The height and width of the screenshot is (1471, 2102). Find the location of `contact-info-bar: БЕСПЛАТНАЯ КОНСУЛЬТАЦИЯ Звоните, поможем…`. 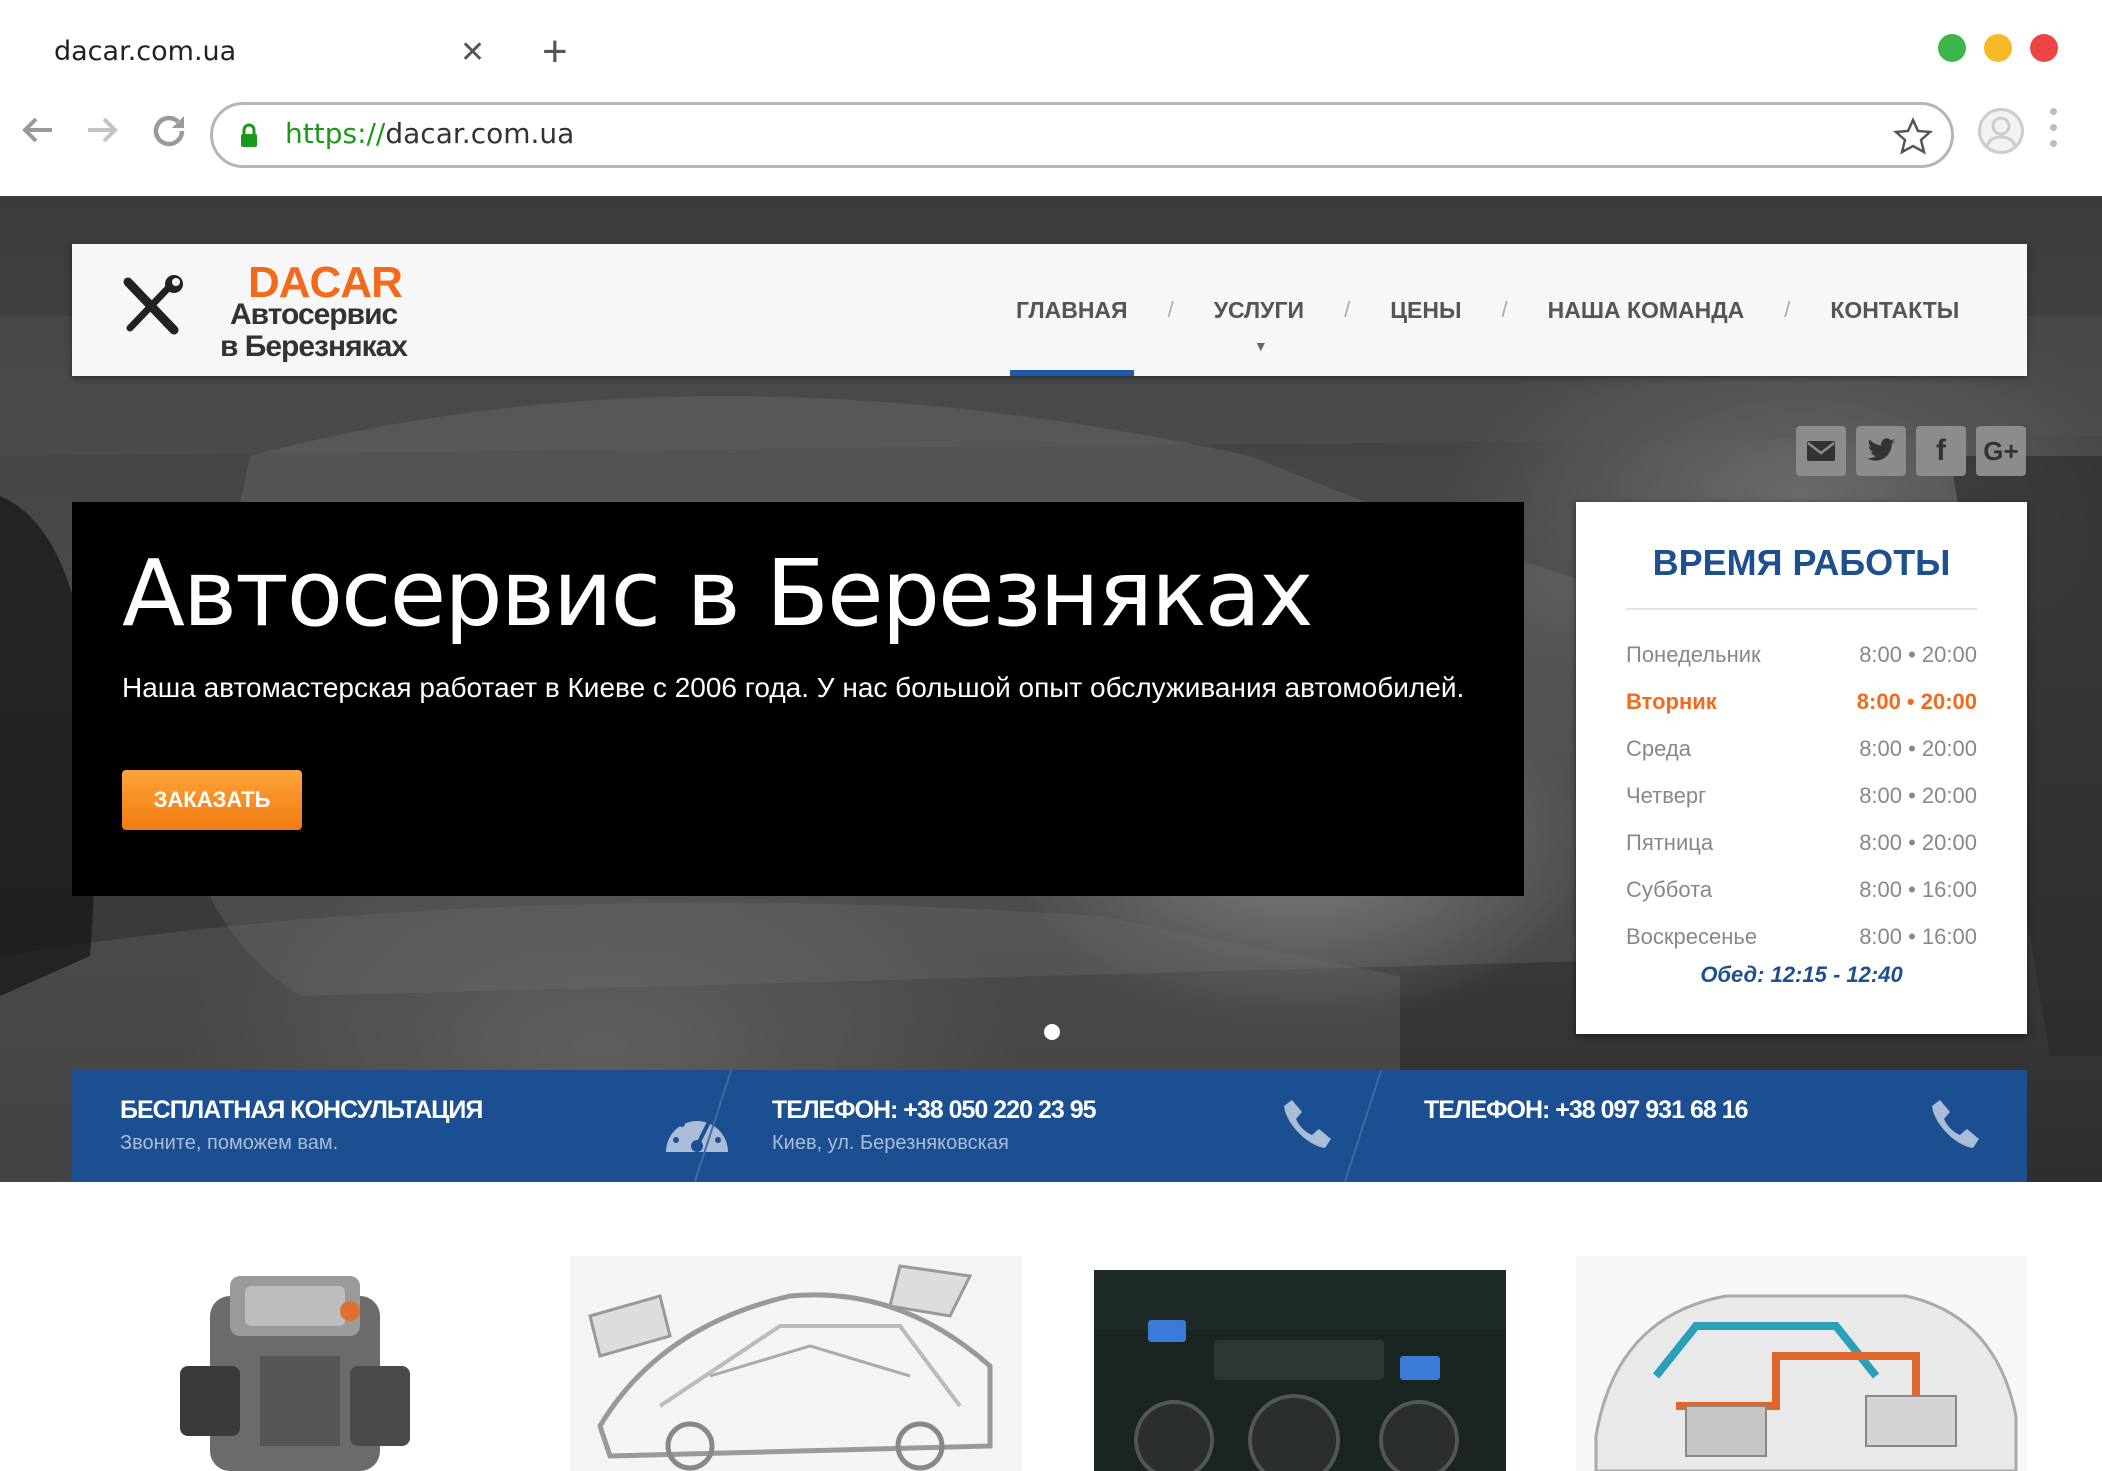

contact-info-bar: БЕСПЛАТНАЯ КОНСУЛЬТАЦИЯ Звоните, поможем… is located at coordinates (1049, 1126).